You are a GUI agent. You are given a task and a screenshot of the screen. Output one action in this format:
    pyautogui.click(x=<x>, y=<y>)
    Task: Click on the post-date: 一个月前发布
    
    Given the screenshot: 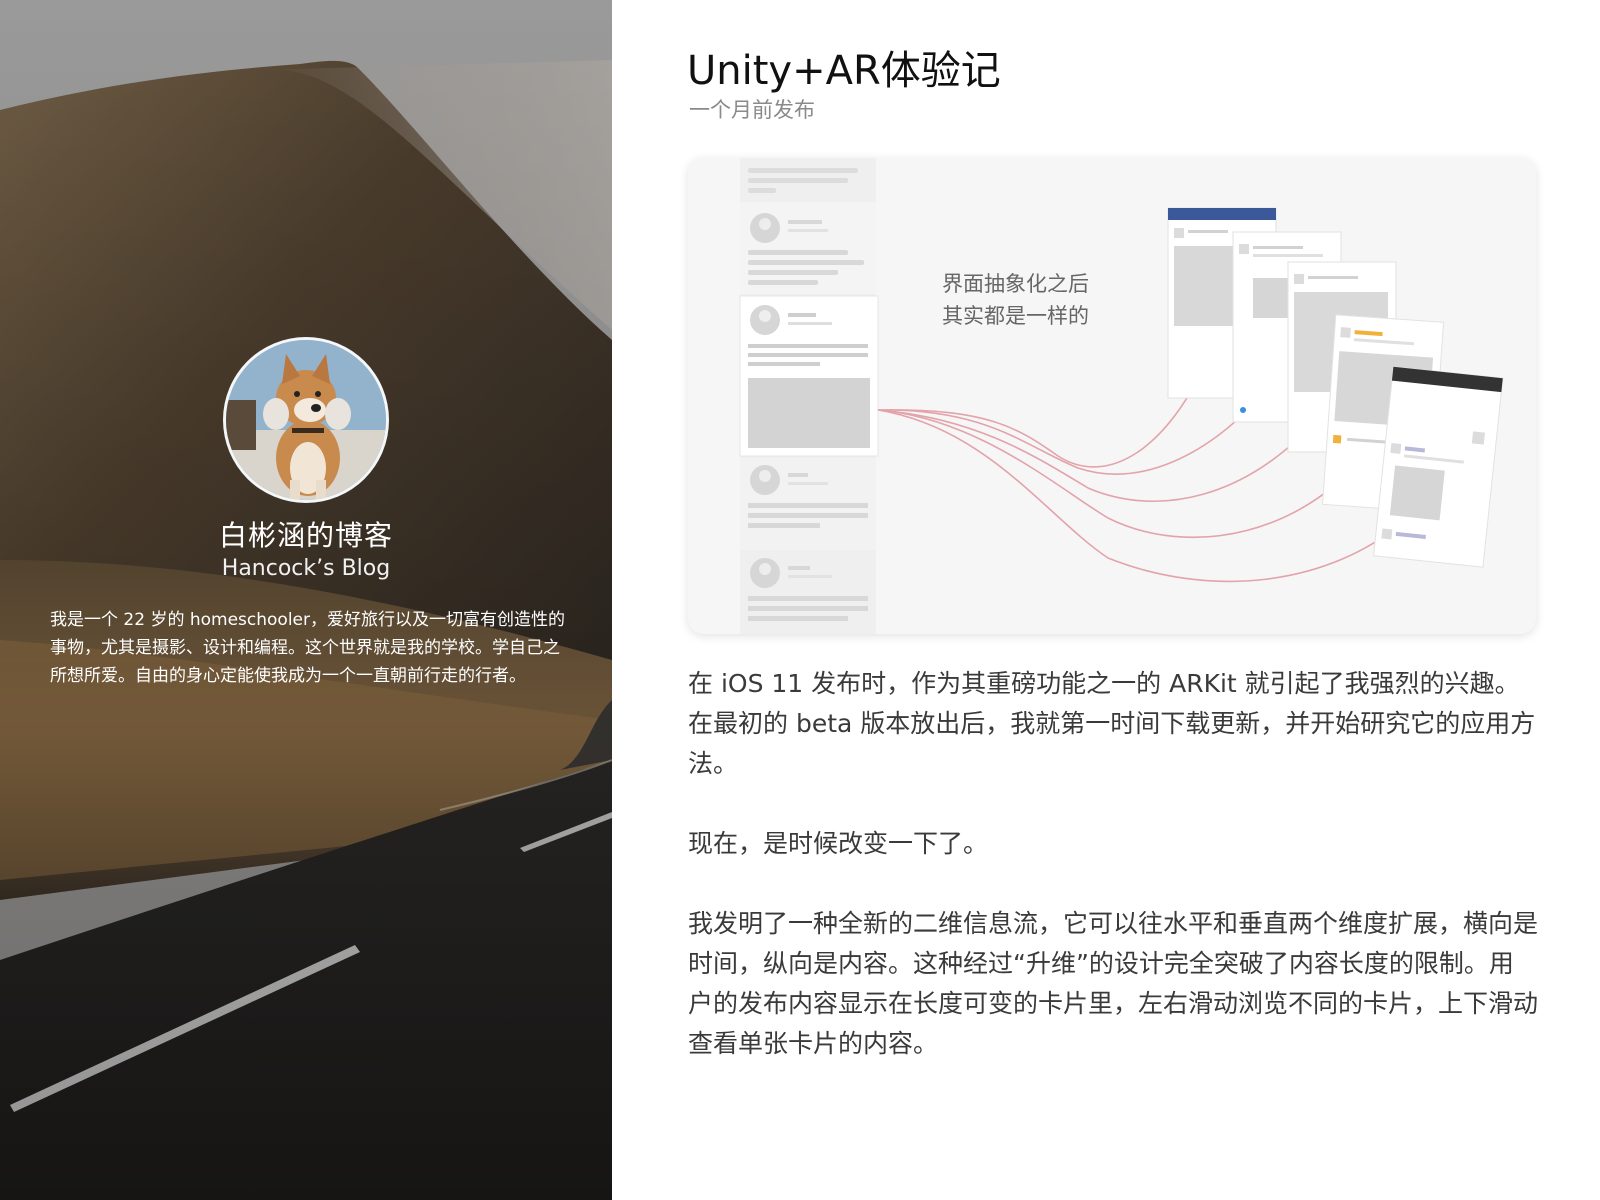 What is the action you would take?
    pyautogui.click(x=752, y=110)
    